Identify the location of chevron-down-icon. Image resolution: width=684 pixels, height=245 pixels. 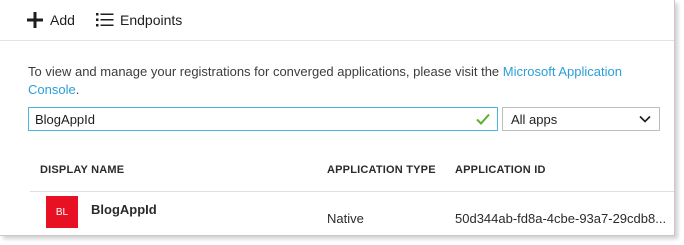
(645, 119).